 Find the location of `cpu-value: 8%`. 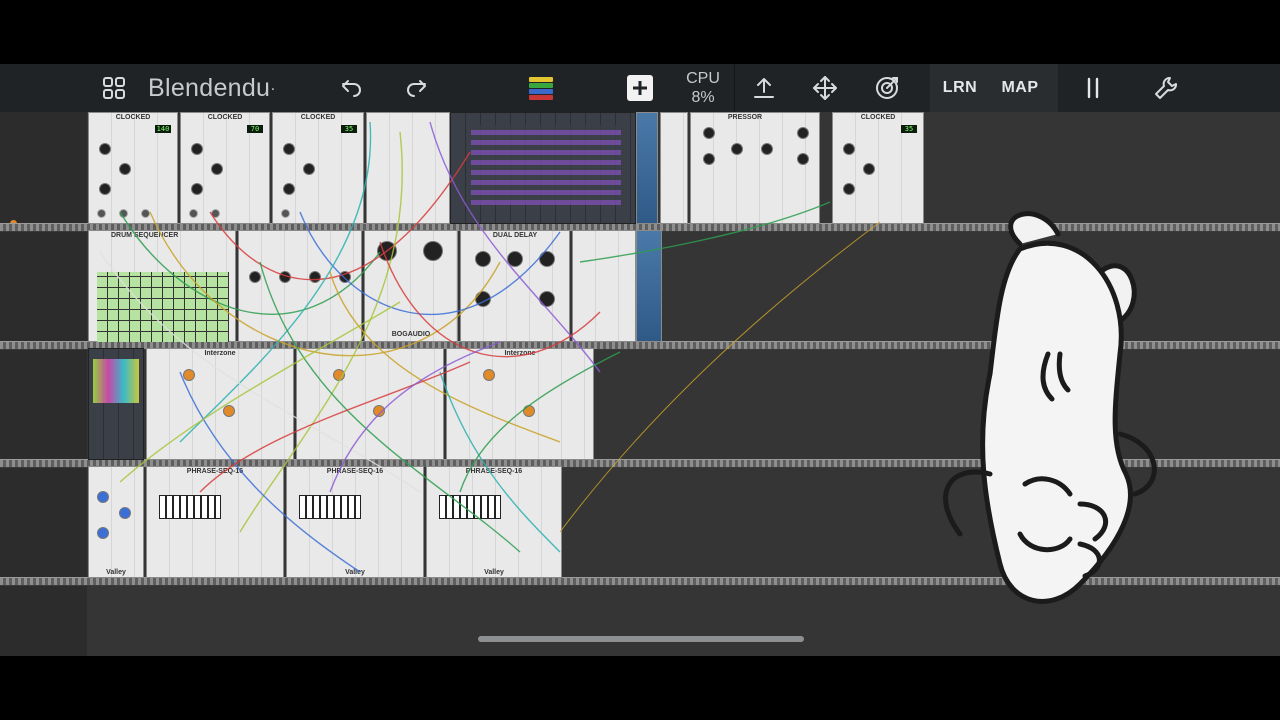

cpu-value: 8% is located at coordinates (703, 97).